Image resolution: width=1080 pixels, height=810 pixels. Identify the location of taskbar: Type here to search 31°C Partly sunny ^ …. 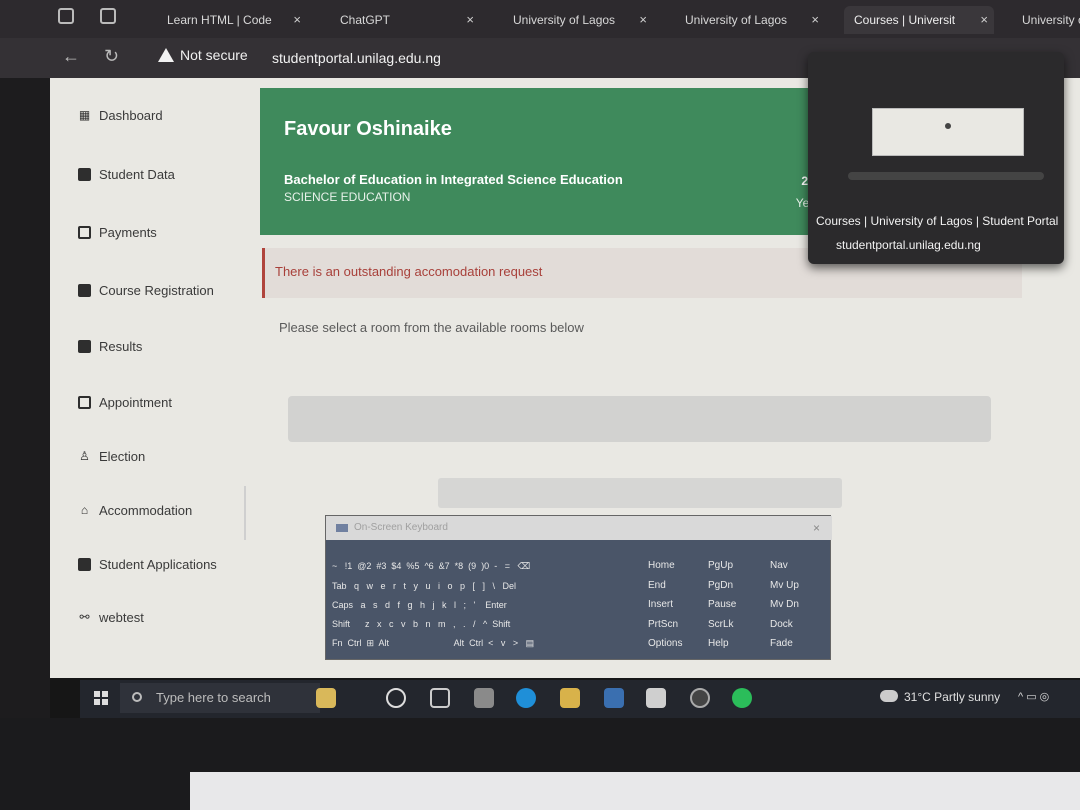
(580, 699).